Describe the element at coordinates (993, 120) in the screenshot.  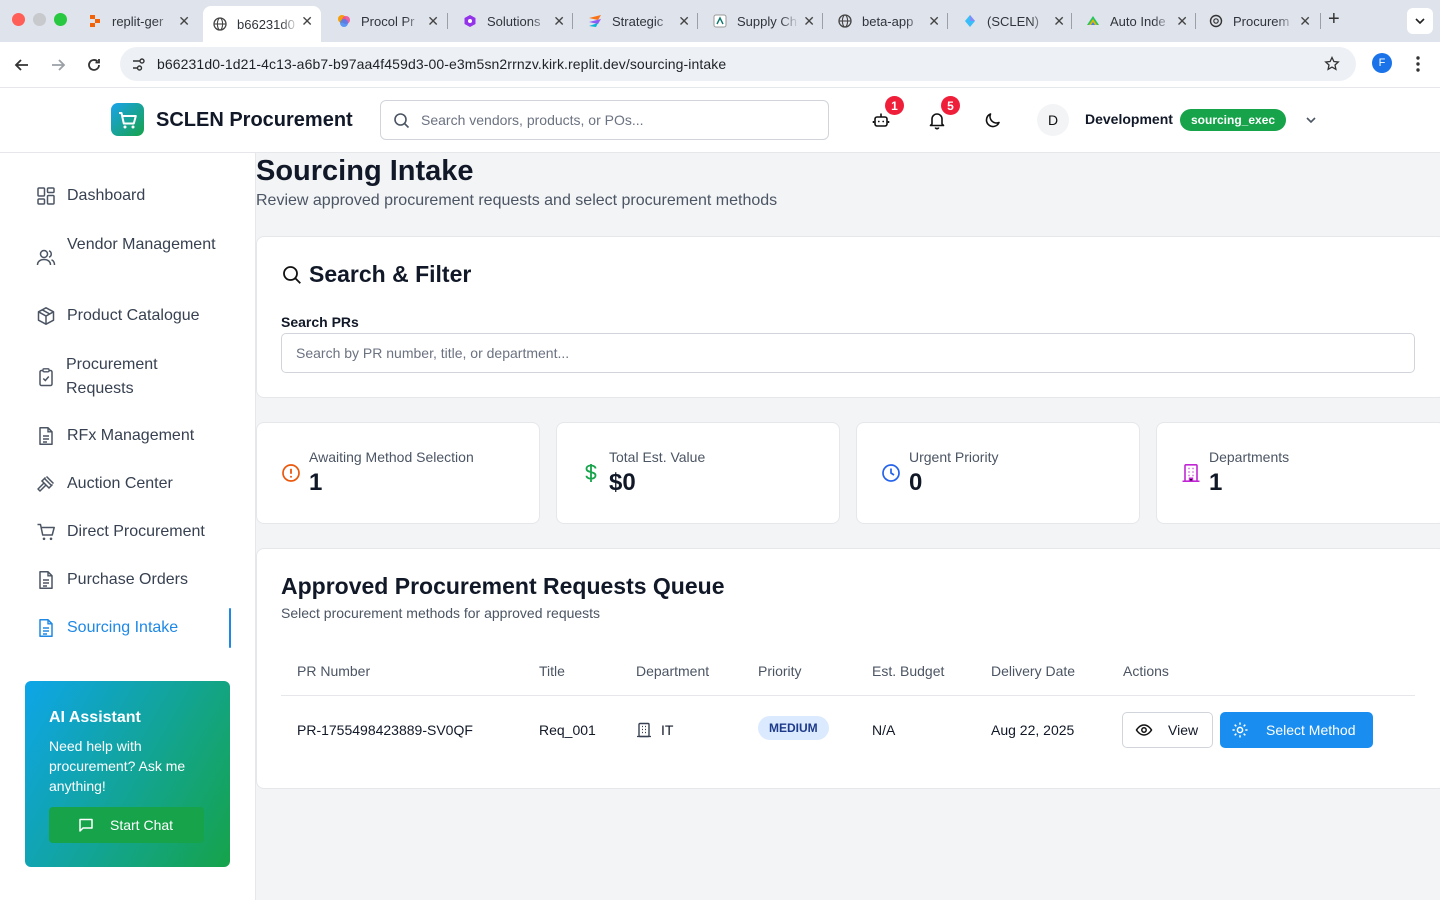
I see `moon-icon` at that location.